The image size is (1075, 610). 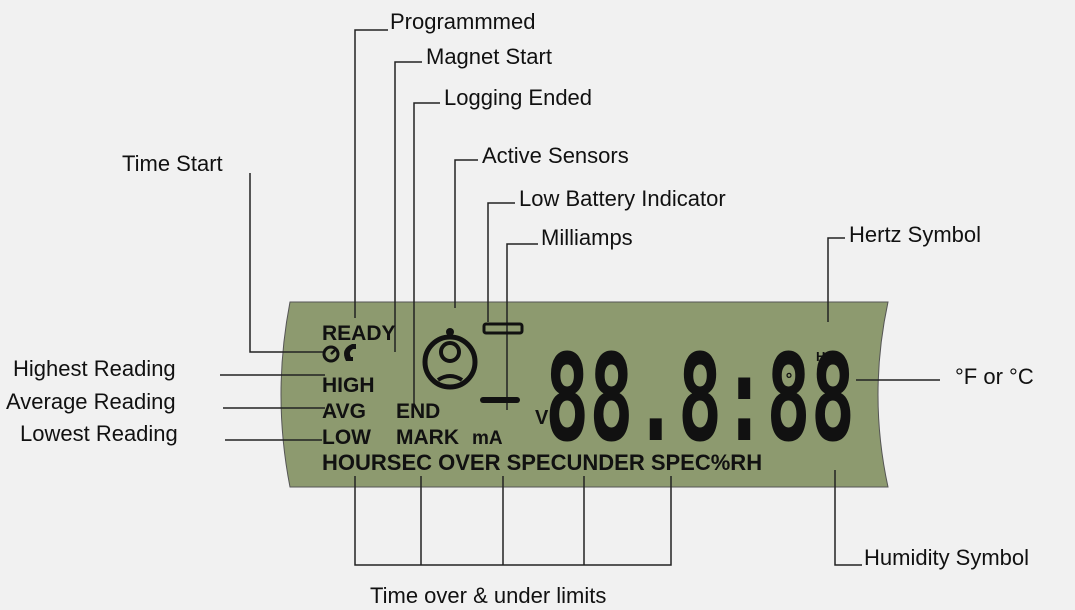 What do you see at coordinates (418, 411) in the screenshot?
I see `lcd-end: END` at bounding box center [418, 411].